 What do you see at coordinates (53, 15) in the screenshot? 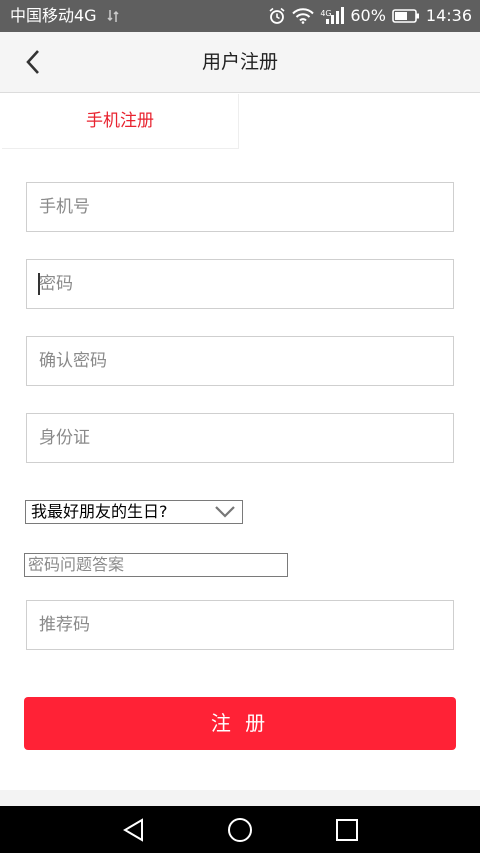
I see `carrier-label: 中国移动4G` at bounding box center [53, 15].